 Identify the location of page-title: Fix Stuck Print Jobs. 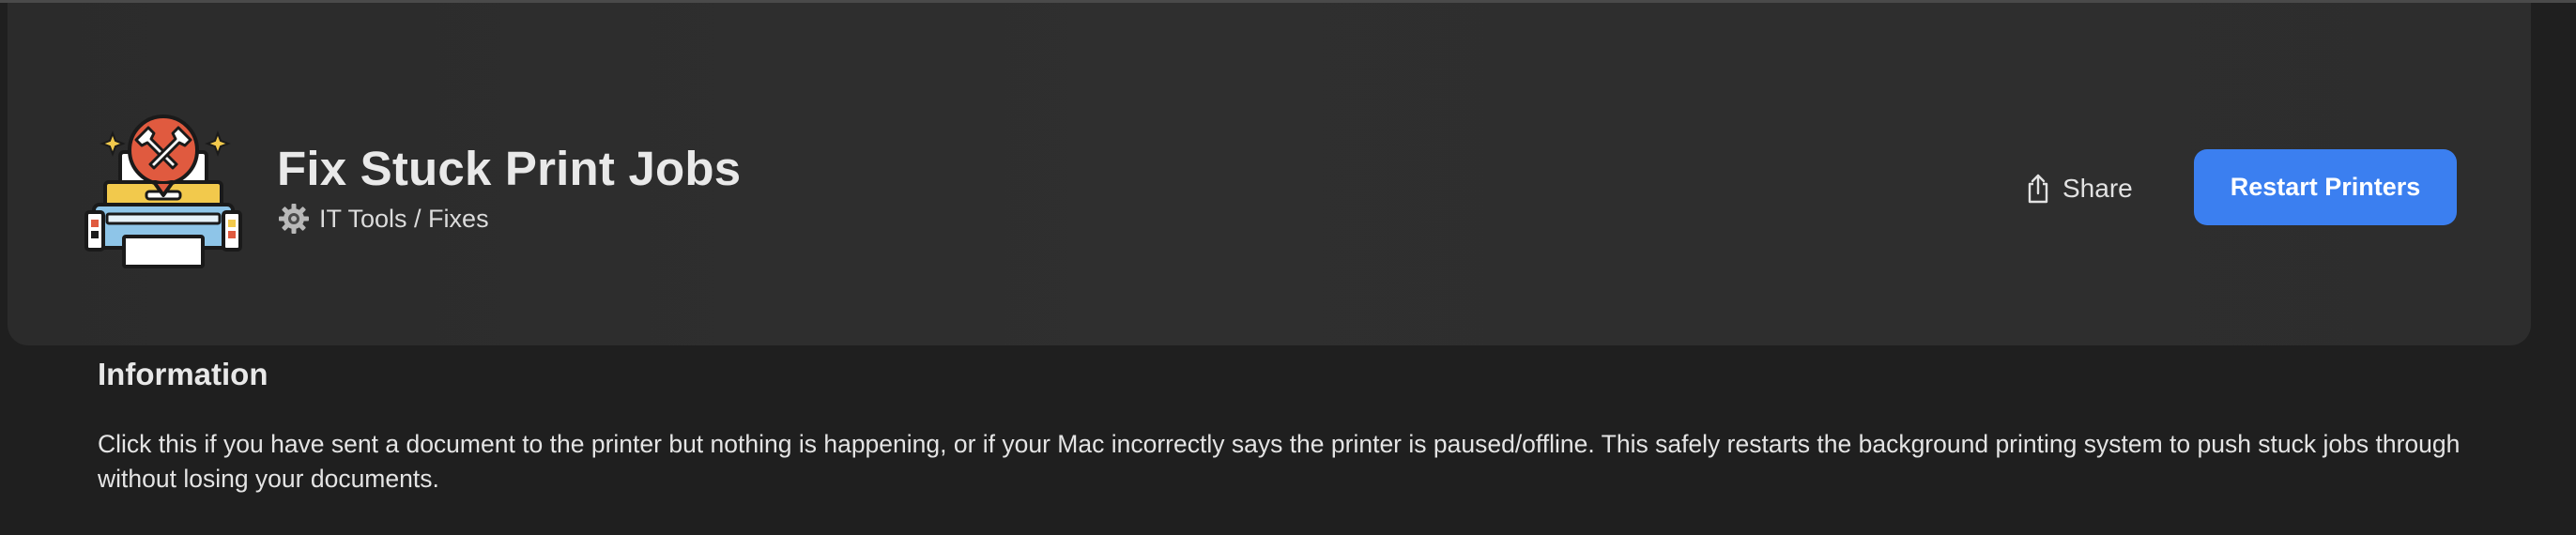
(510, 168).